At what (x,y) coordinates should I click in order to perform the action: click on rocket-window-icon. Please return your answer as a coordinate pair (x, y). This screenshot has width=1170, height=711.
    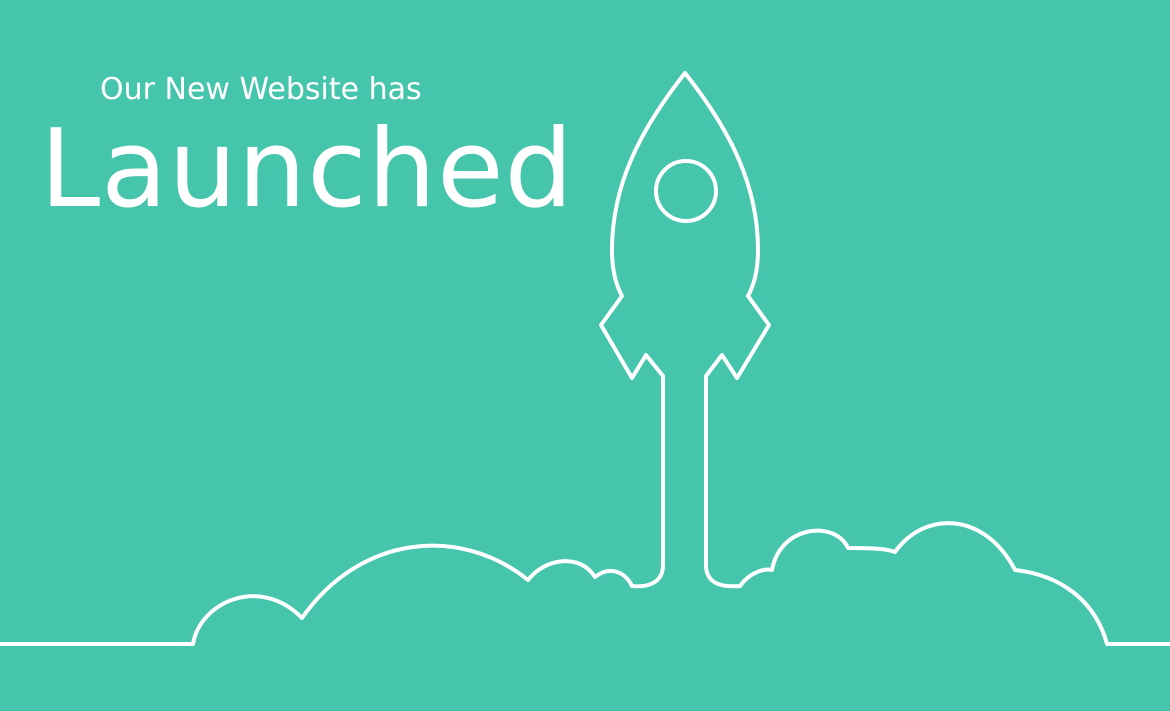
    Looking at the image, I should click on (686, 191).